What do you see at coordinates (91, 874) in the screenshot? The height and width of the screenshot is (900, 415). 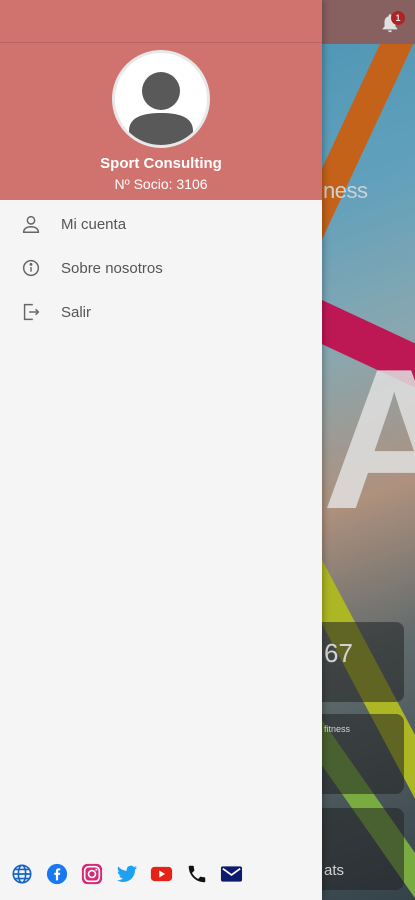 I see `instagram-icon` at bounding box center [91, 874].